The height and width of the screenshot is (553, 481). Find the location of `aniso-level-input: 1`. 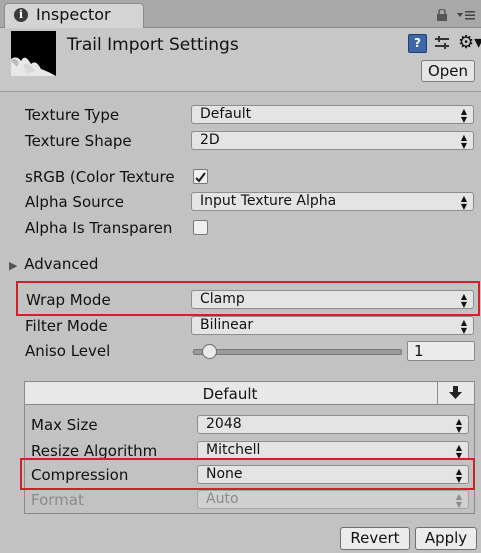

aniso-level-input: 1 is located at coordinates (441, 351).